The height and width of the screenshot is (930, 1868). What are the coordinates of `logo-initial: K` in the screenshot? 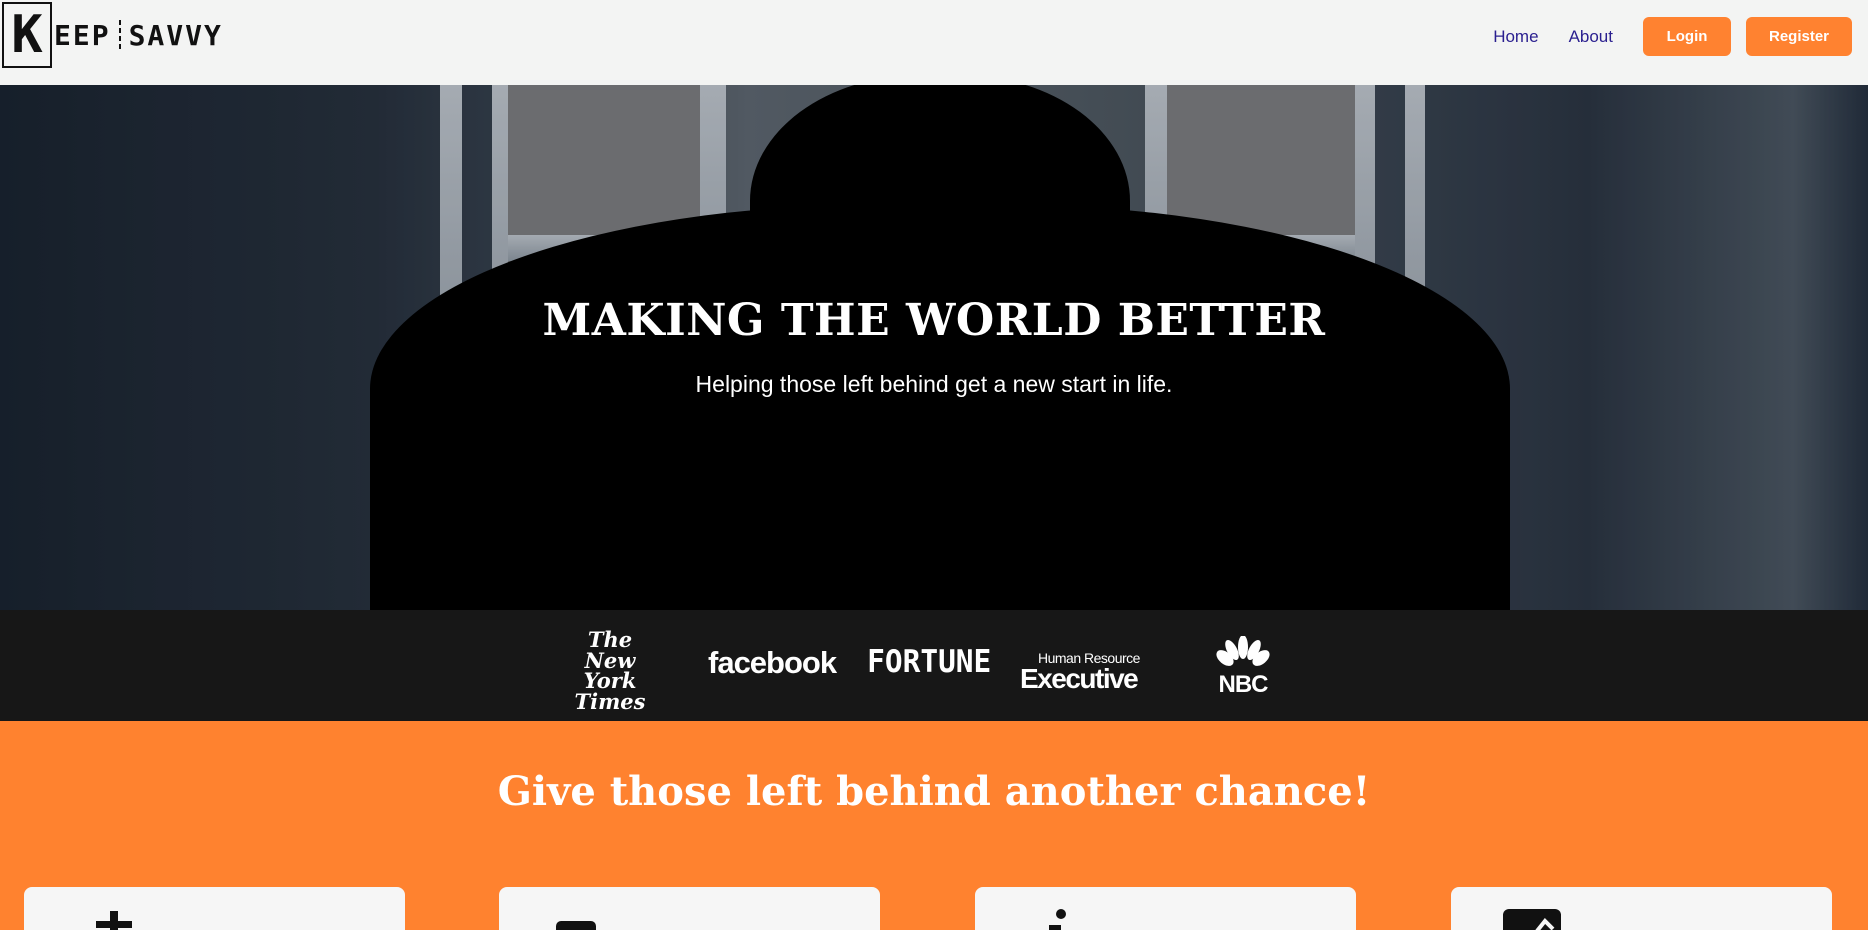 It's located at (27, 35).